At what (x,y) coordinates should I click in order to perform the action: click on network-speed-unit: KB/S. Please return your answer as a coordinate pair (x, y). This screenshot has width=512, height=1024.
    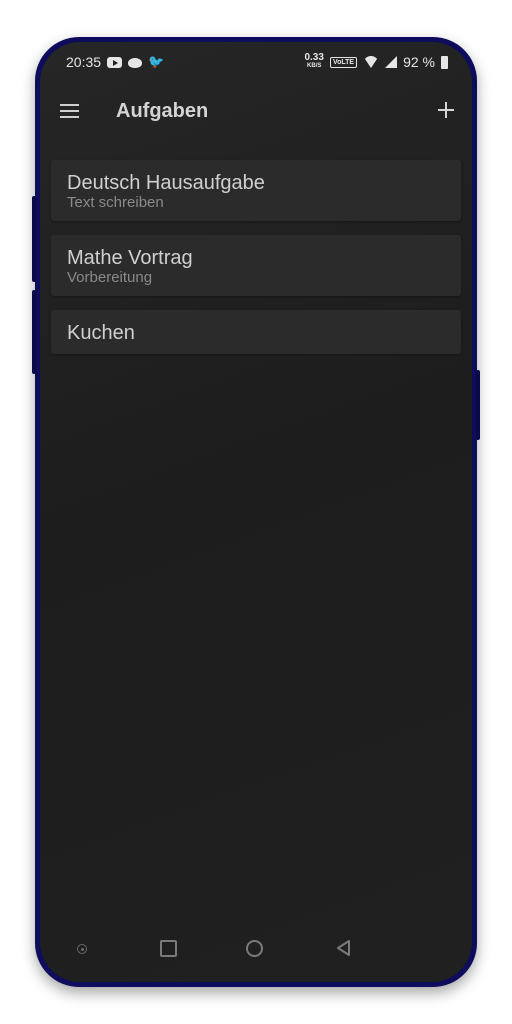
    Looking at the image, I should click on (314, 66).